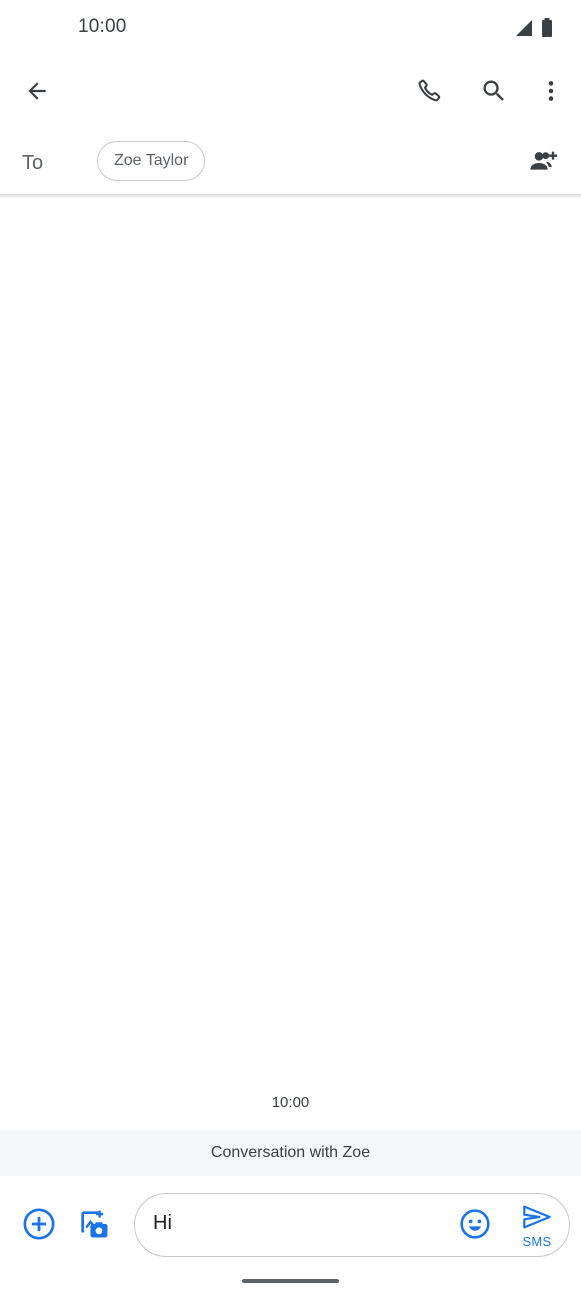 This screenshot has height=1292, width=581. I want to click on recipient-chip: Zoe Taylor, so click(151, 161).